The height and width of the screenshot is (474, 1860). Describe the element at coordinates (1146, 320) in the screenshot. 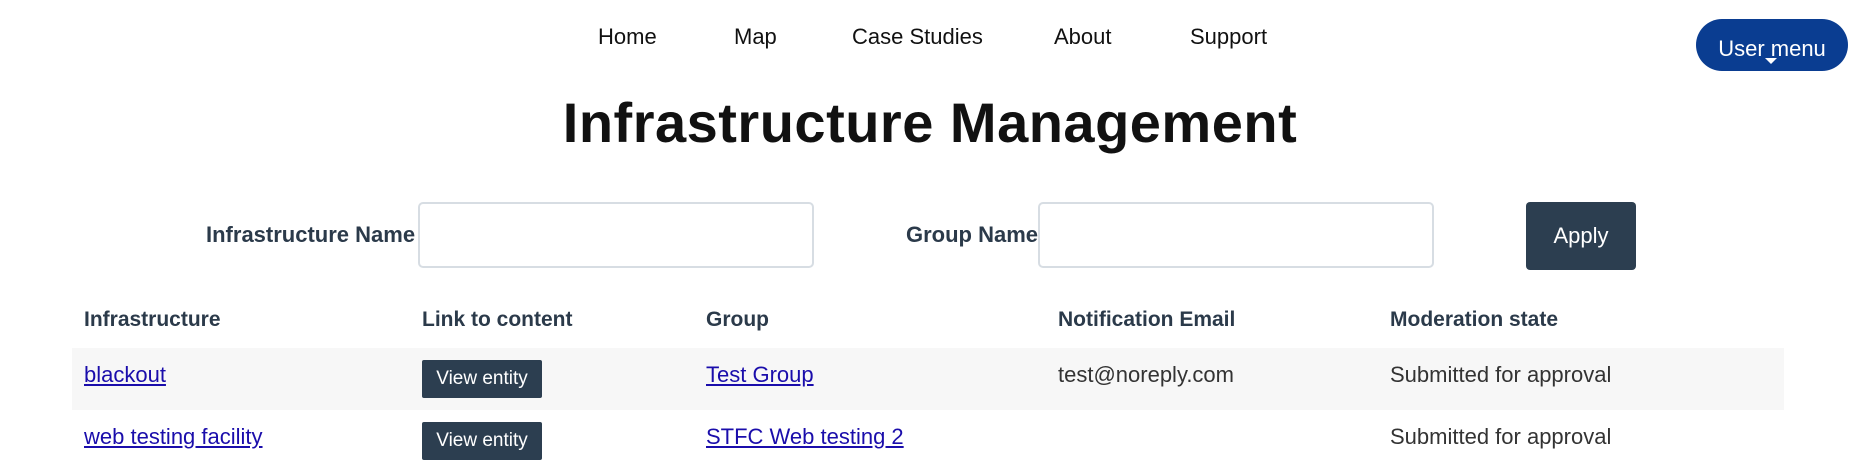

I see `column-header-notification-email: Notification Email` at that location.